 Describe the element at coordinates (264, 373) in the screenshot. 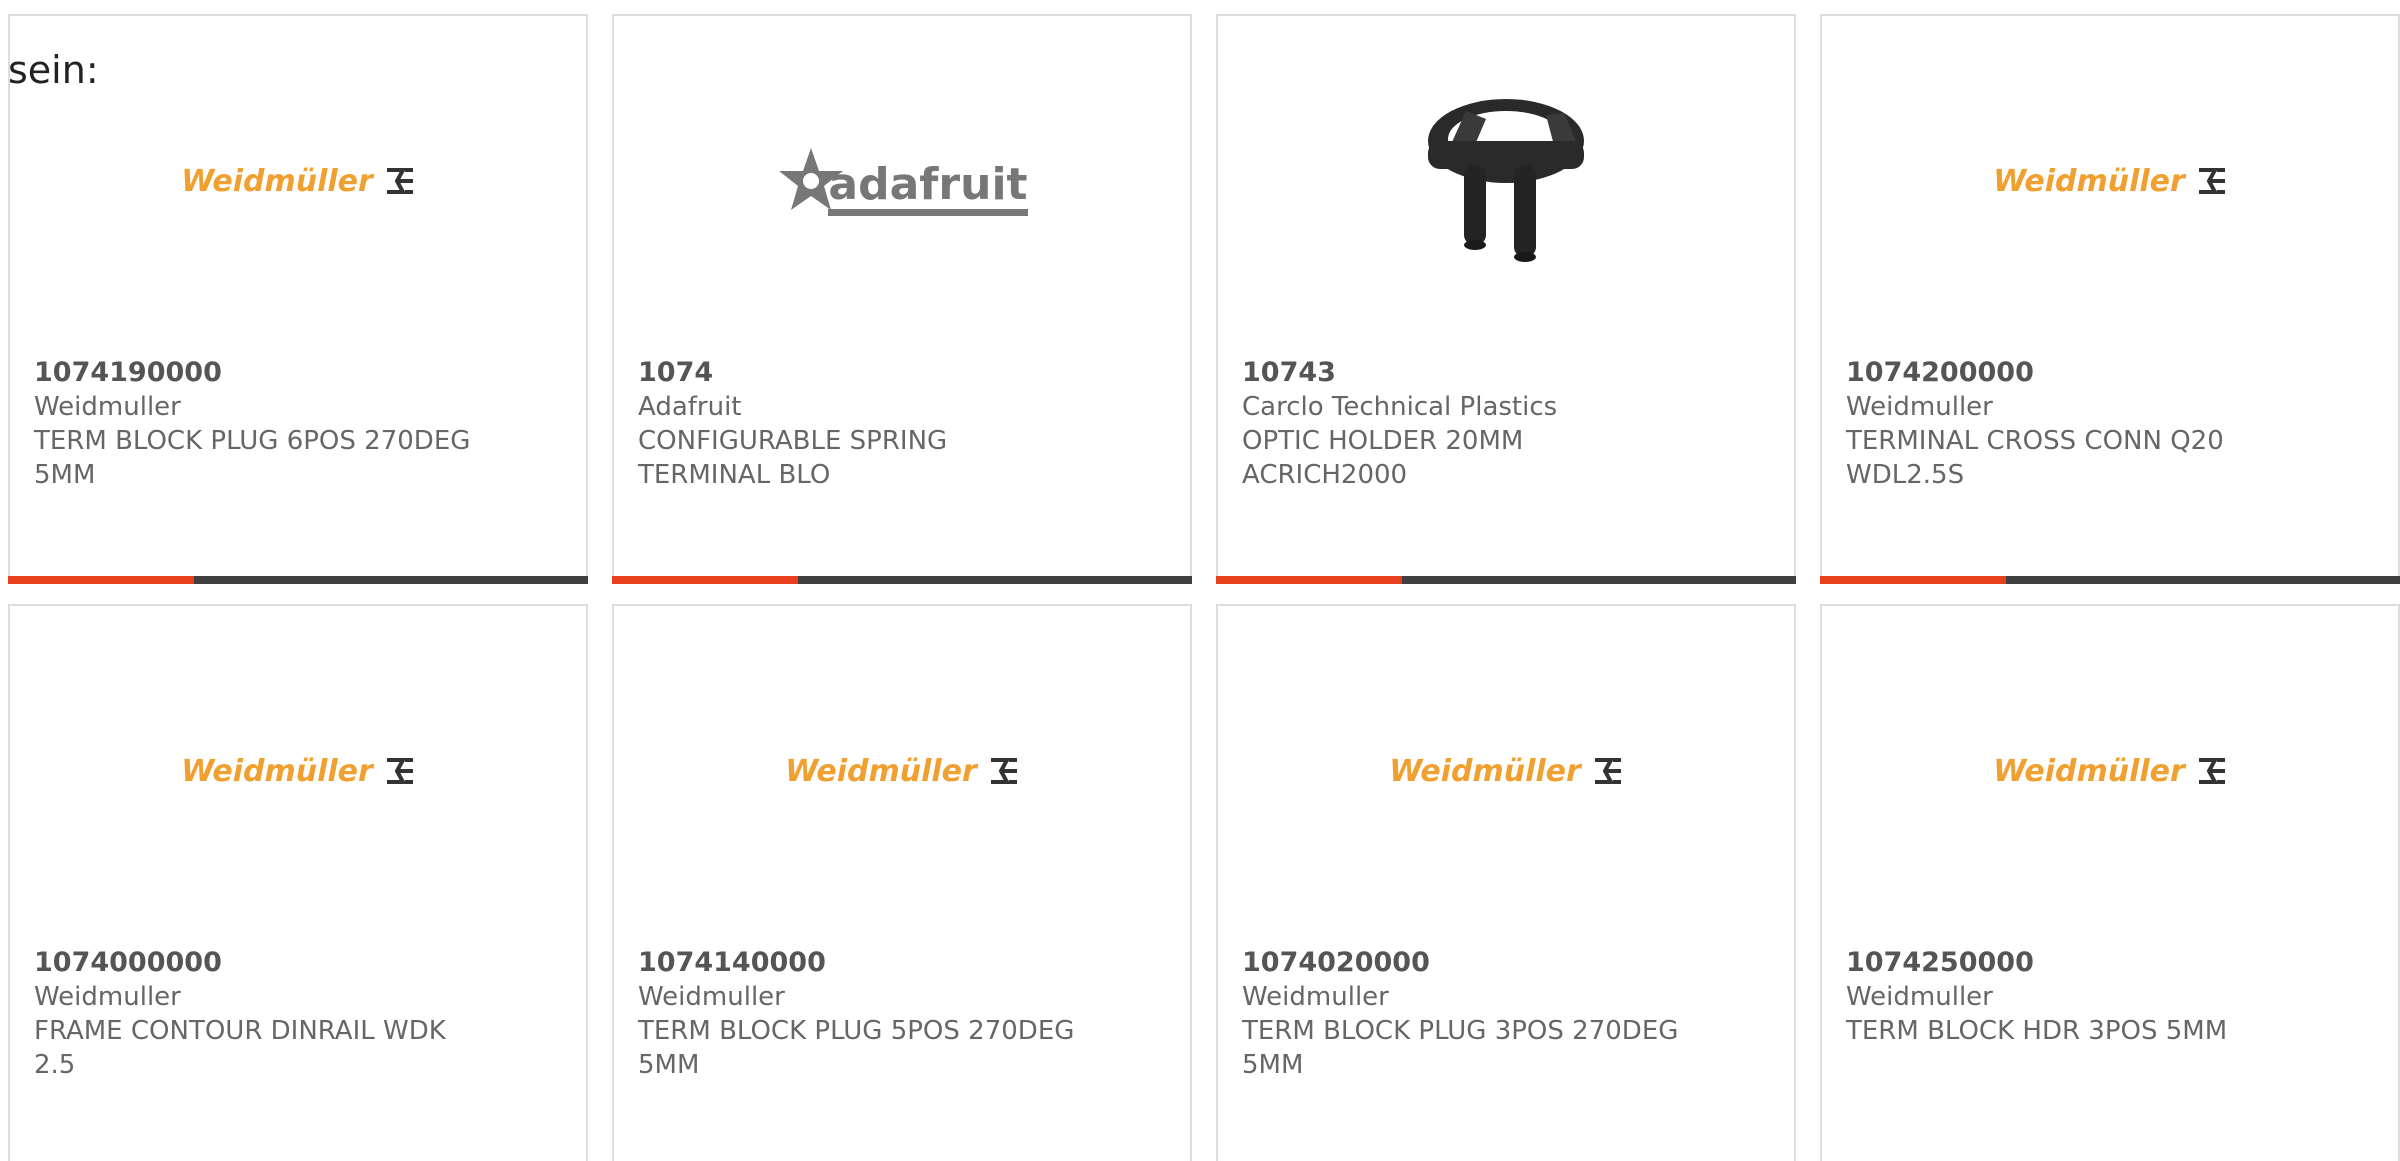

I see `part-number: 1074190000` at that location.